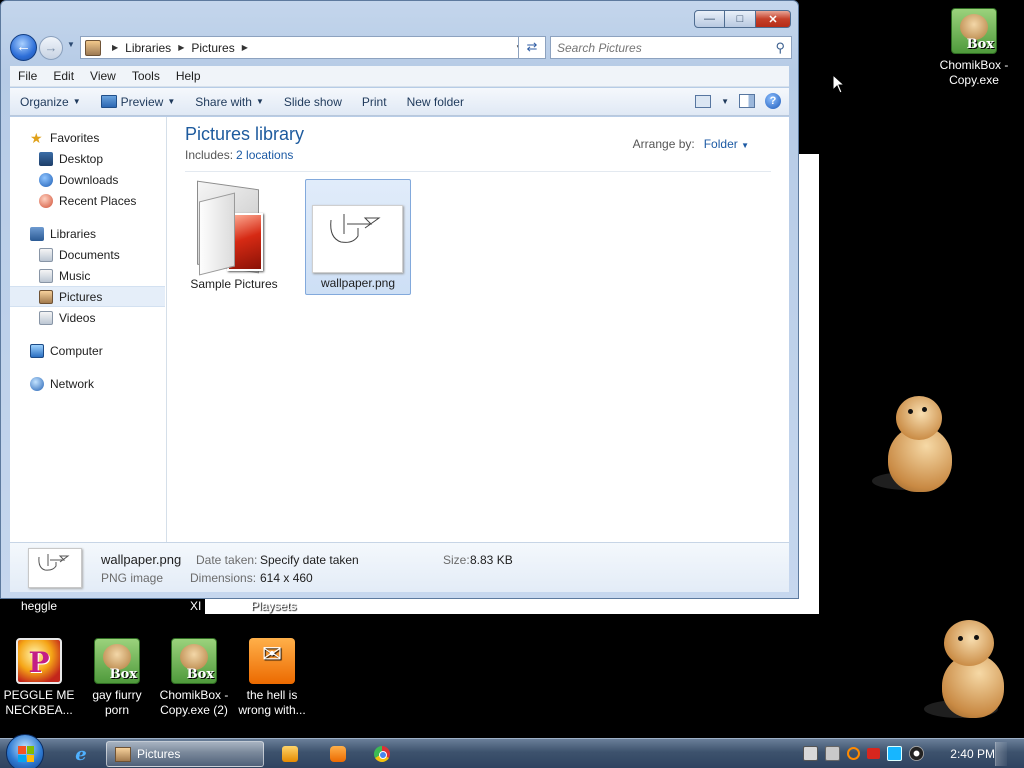  Describe the element at coordinates (77, 317) in the screenshot. I see `nav-label: Videos` at that location.